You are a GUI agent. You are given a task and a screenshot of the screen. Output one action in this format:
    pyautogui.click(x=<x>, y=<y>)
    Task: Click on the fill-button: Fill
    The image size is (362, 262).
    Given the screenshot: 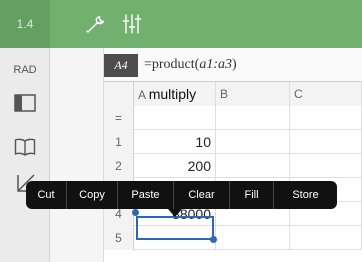 What is the action you would take?
    pyautogui.click(x=251, y=195)
    